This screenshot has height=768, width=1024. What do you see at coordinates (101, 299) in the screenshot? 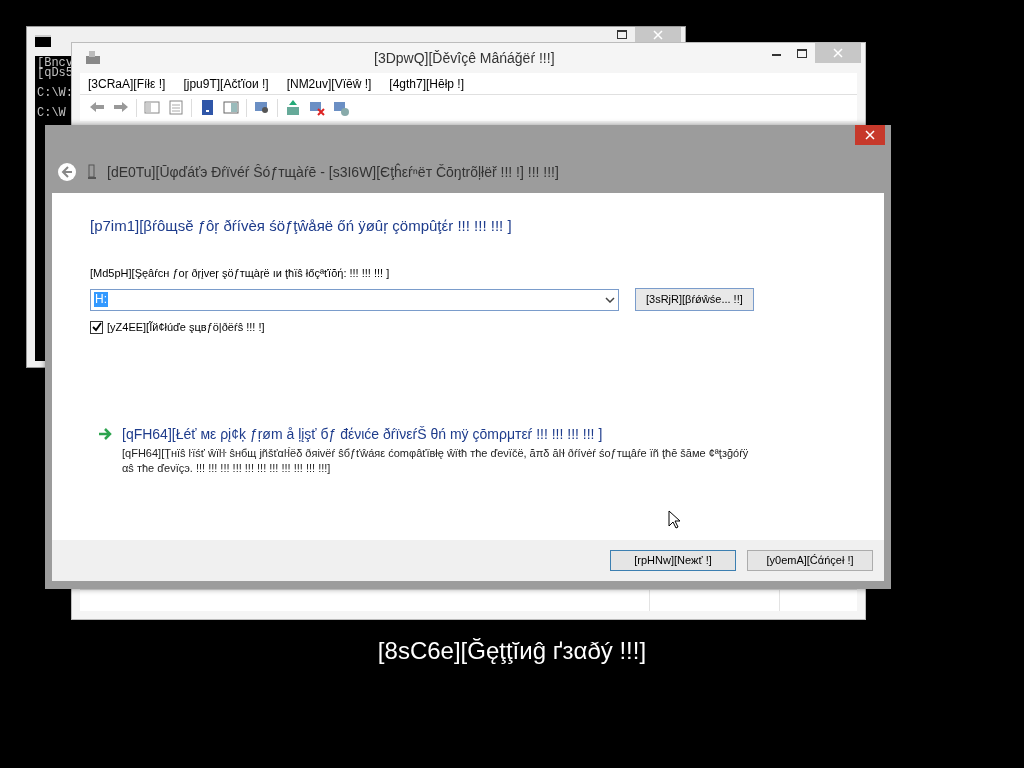
I see `location-value: H:` at bounding box center [101, 299].